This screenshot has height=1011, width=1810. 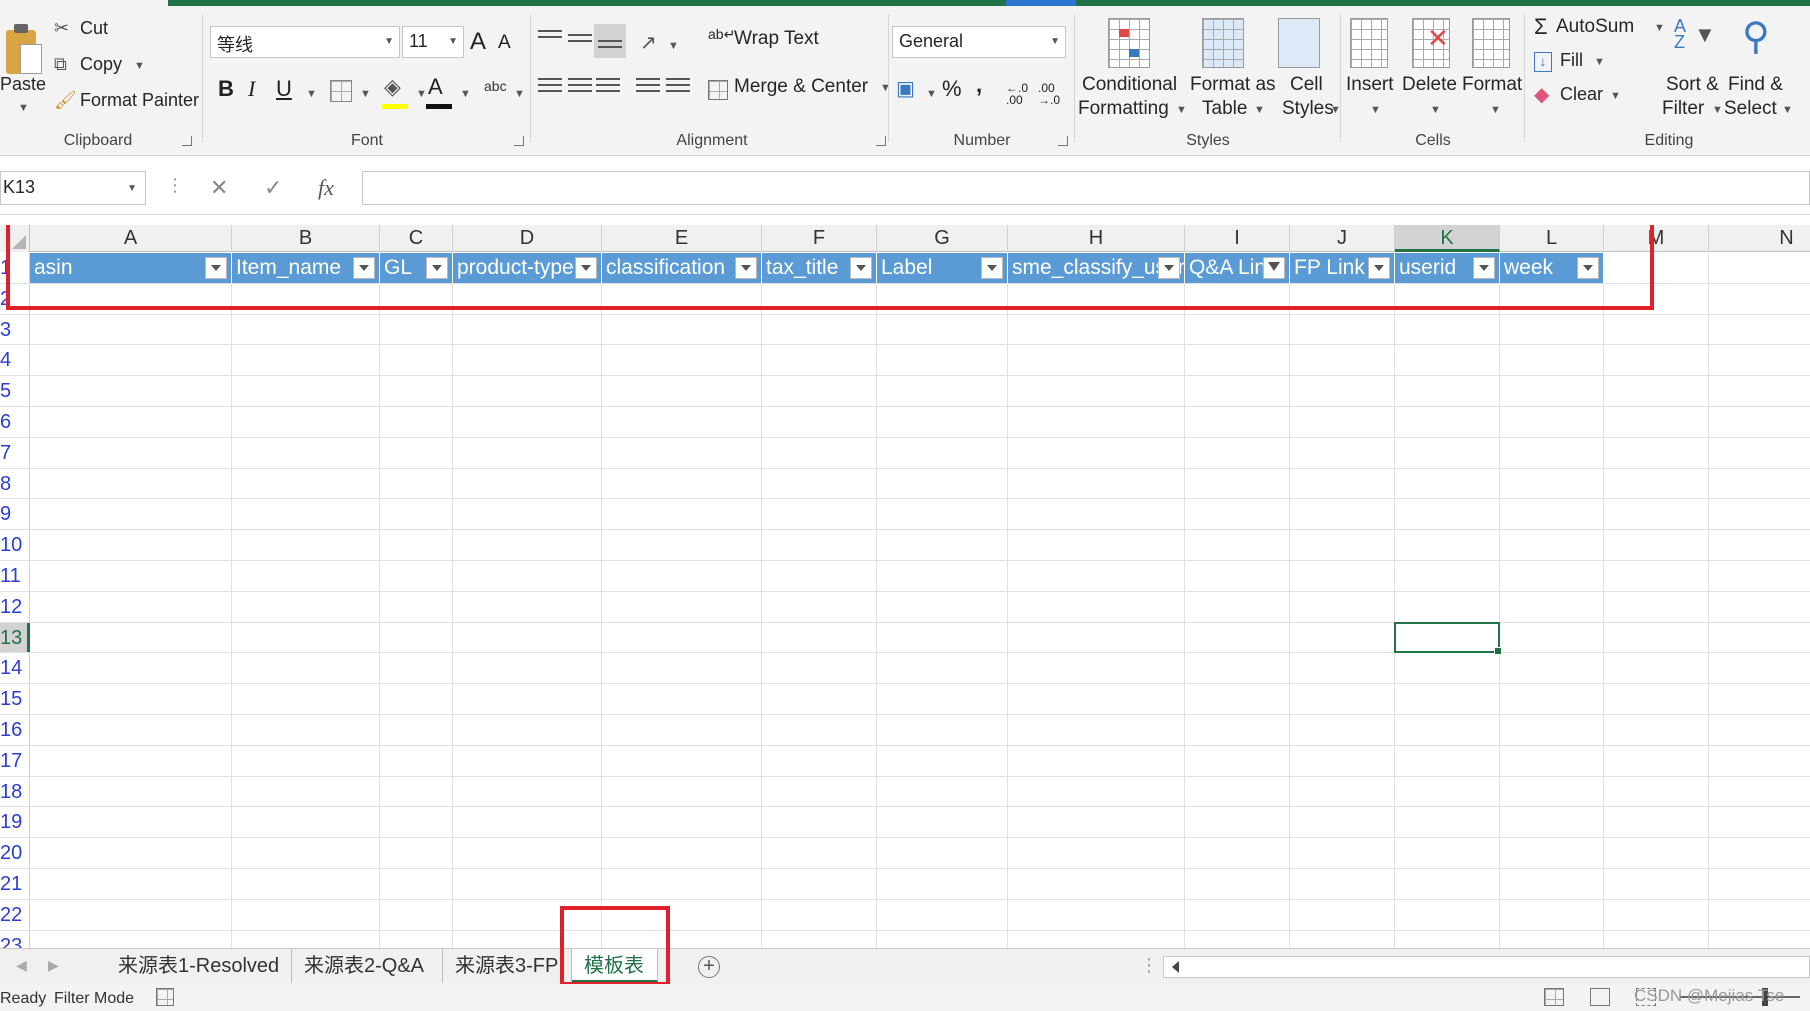 I want to click on percent-style-button: %, so click(x=952, y=89).